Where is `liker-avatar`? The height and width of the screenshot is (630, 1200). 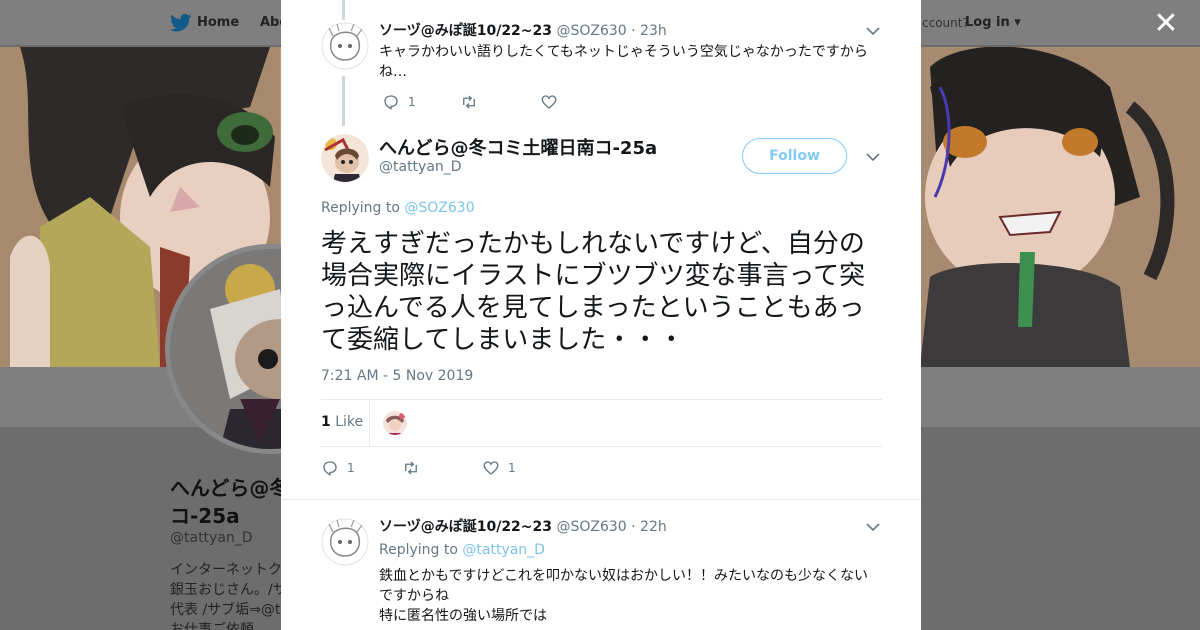 liker-avatar is located at coordinates (395, 423).